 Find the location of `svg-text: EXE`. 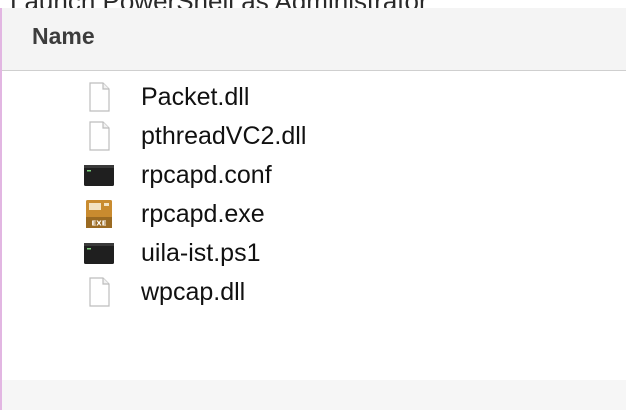

svg-text: EXE is located at coordinates (99, 224).